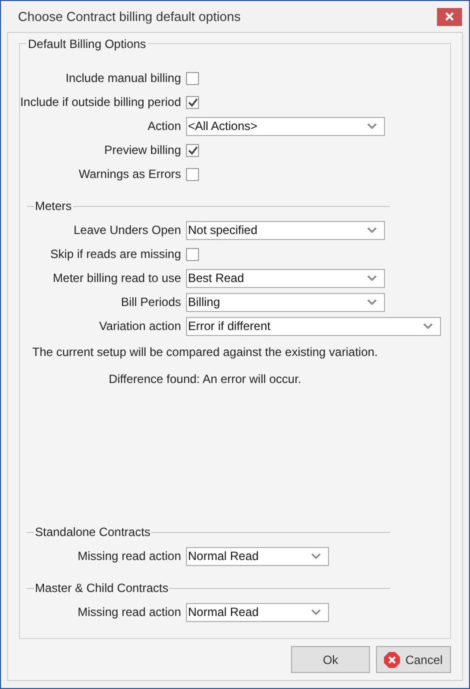  I want to click on field-label: Preview billing, so click(142, 150).